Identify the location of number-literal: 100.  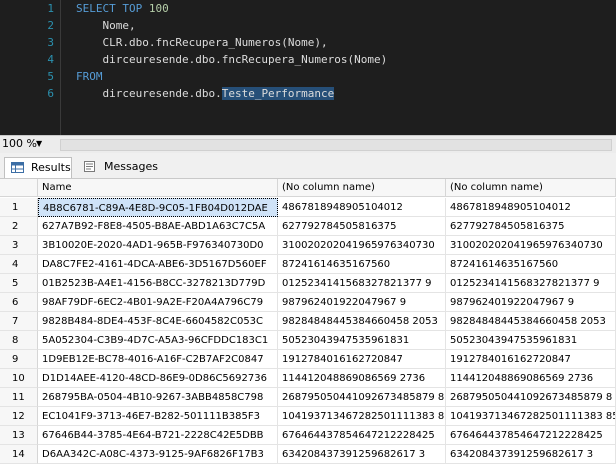
(158, 8).